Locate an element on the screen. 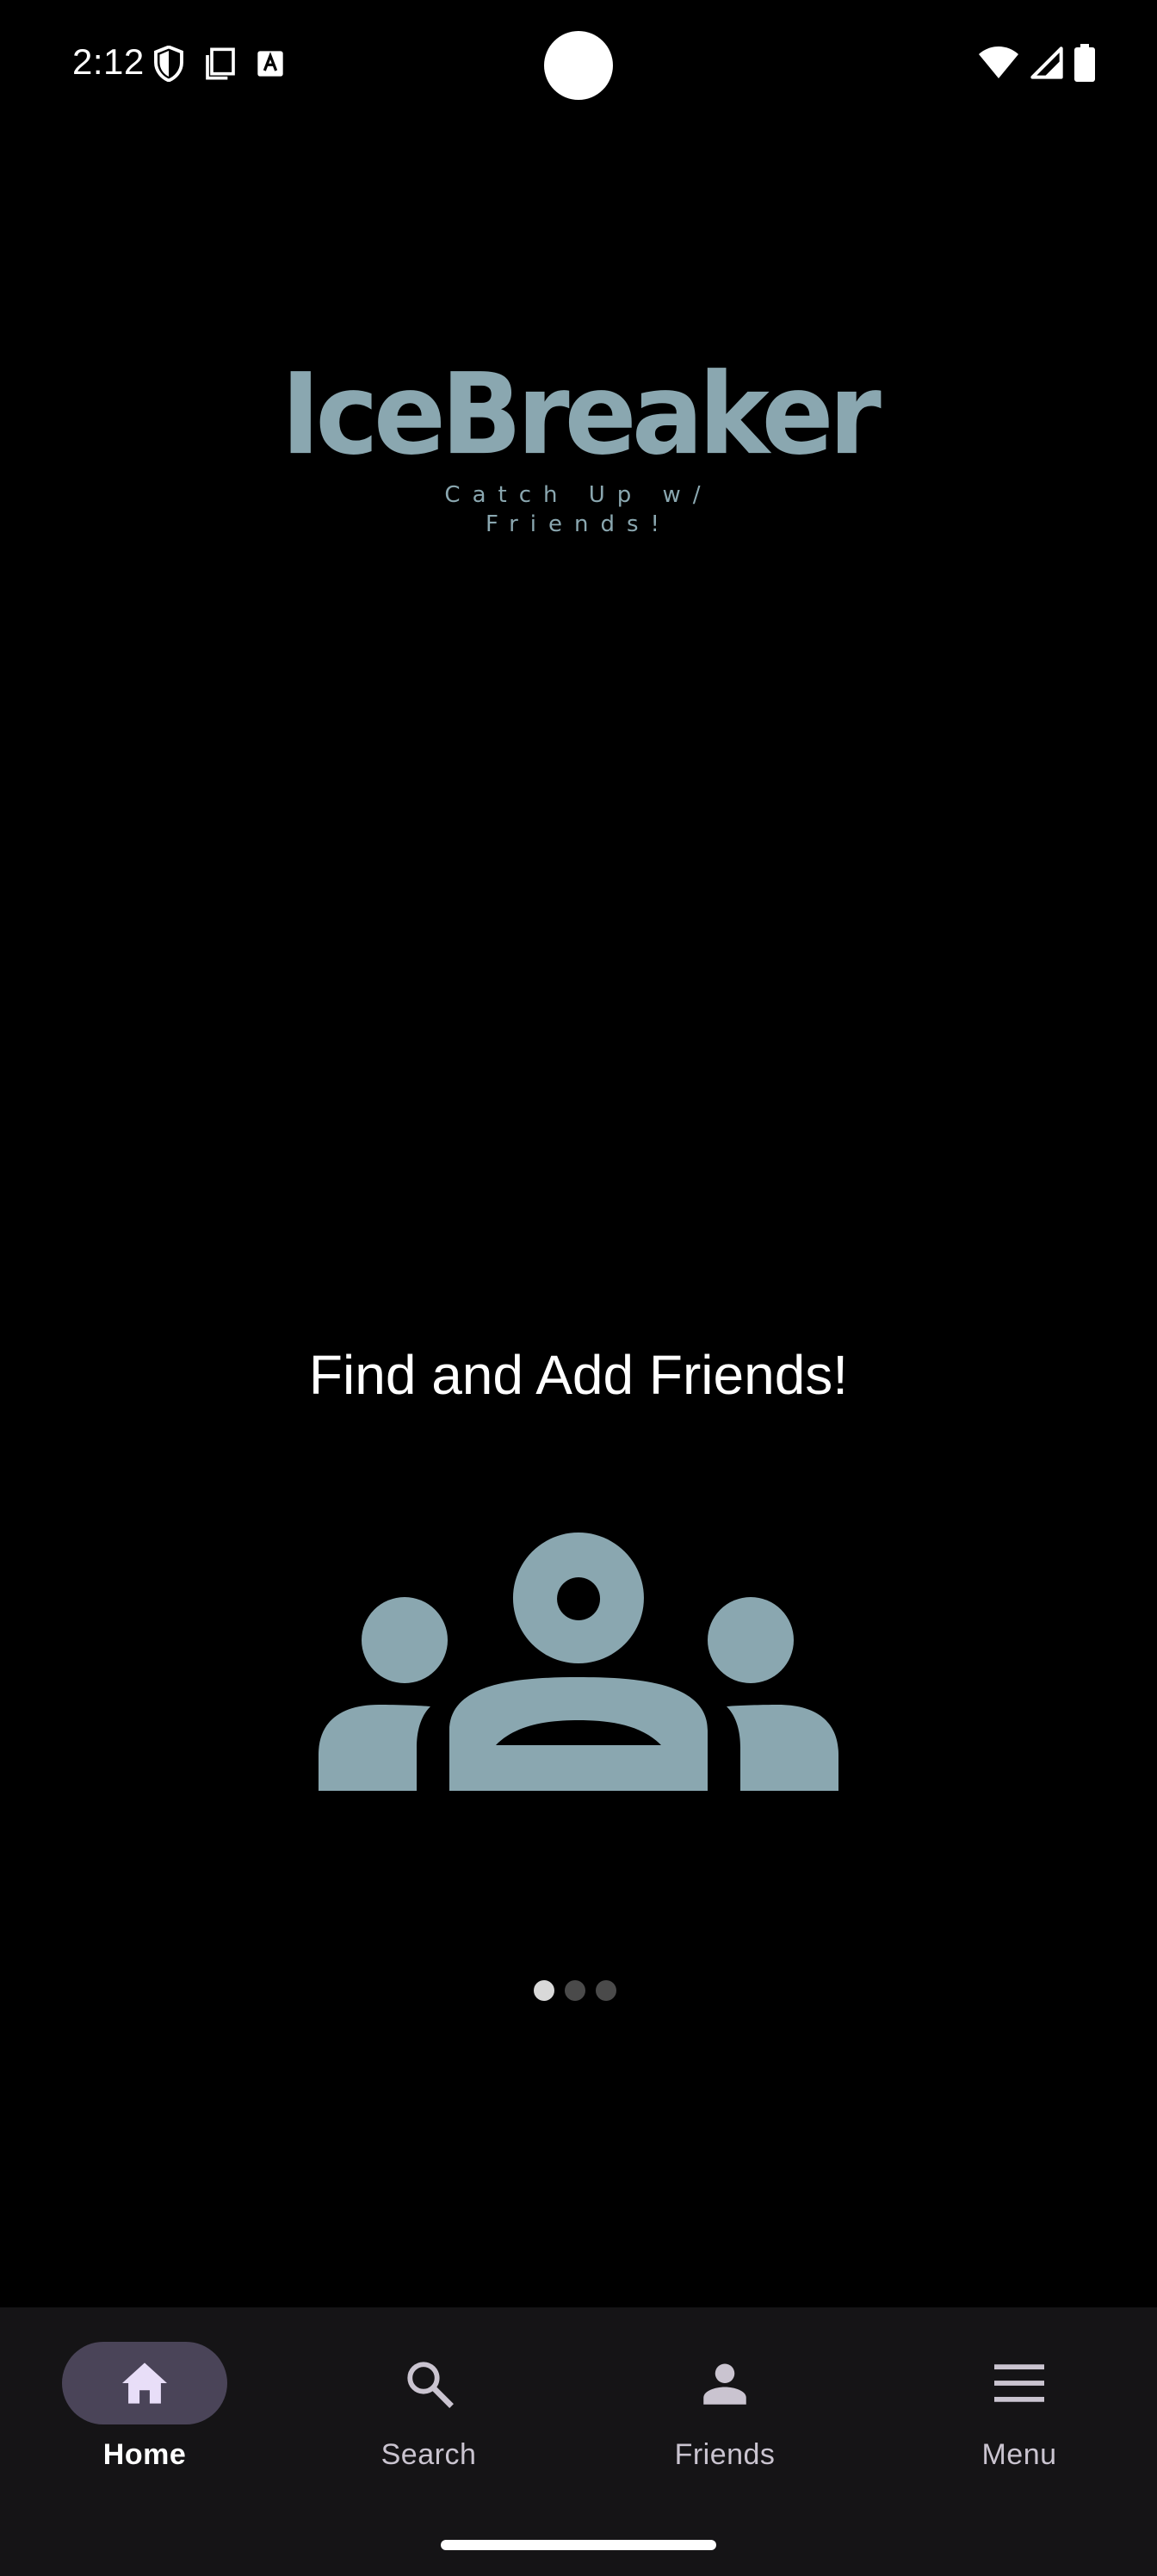 This screenshot has height=2576, width=1157. gesture-handle is located at coordinates (579, 2545).